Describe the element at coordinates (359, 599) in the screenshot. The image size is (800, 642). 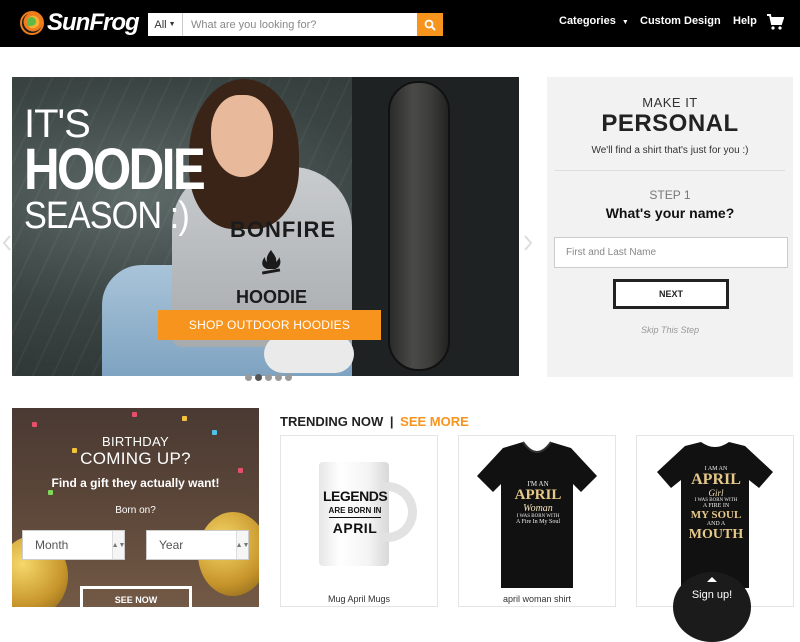
I see `product-title: Mug April Mugs` at that location.